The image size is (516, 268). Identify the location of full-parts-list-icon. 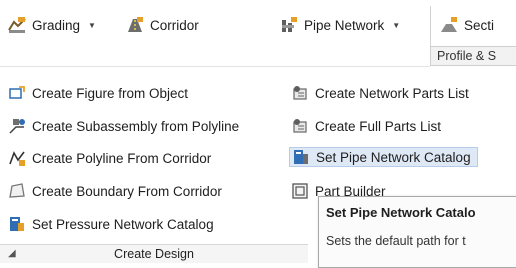
(300, 126).